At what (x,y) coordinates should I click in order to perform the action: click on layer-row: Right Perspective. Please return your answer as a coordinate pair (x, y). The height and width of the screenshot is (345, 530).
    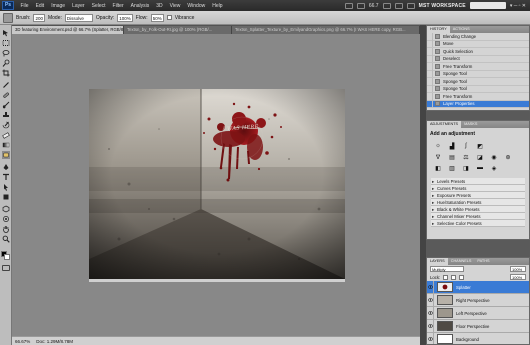
    Looking at the image, I should click on (478, 300).